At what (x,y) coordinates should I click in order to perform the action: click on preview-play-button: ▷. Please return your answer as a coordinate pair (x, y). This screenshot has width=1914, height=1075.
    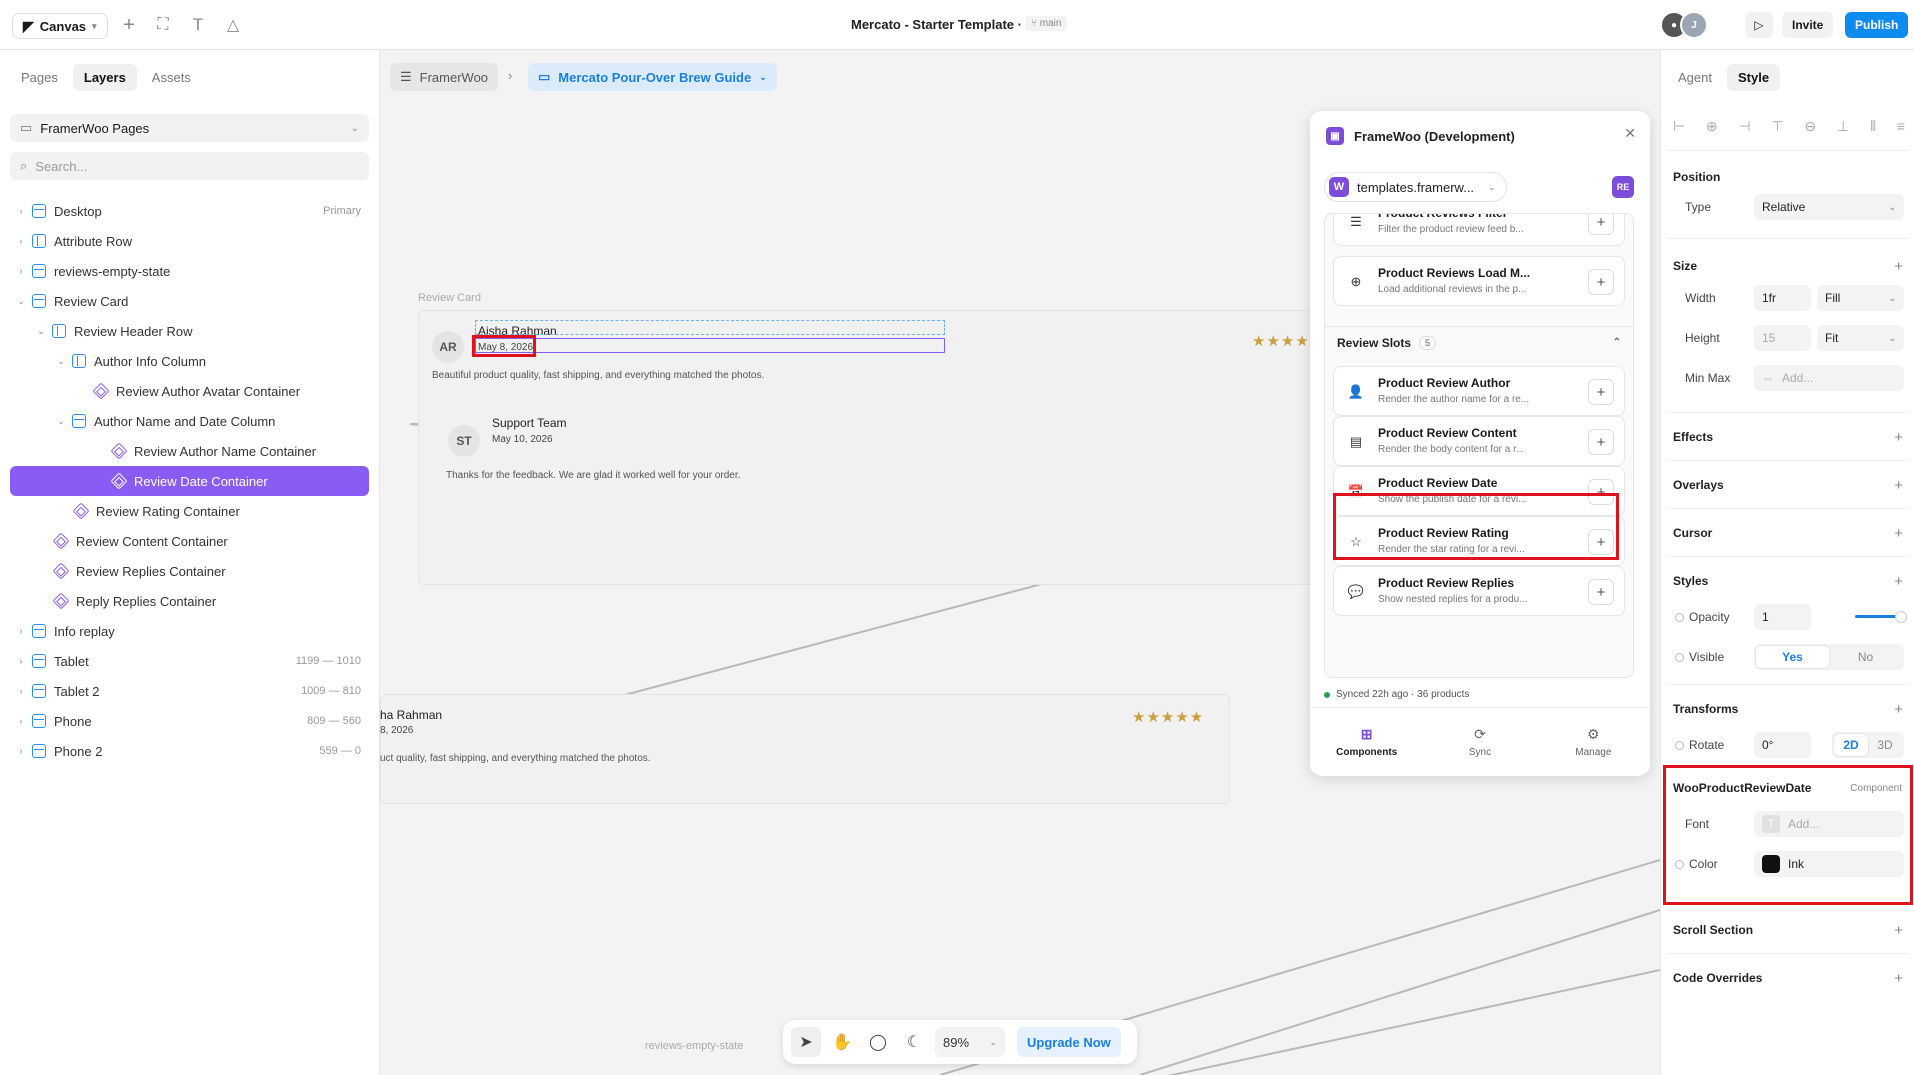
    Looking at the image, I should click on (1759, 25).